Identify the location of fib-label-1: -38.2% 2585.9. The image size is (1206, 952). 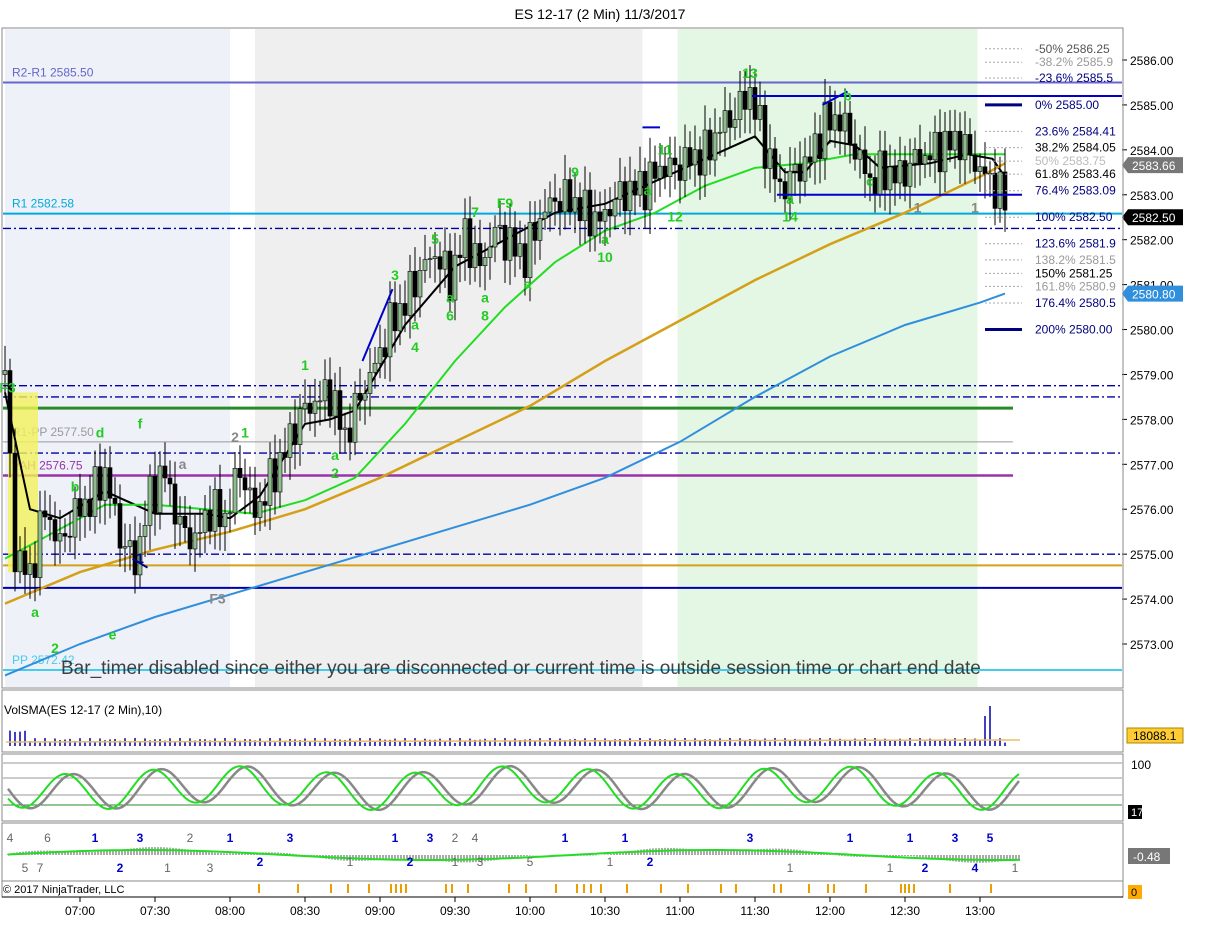
(1074, 62).